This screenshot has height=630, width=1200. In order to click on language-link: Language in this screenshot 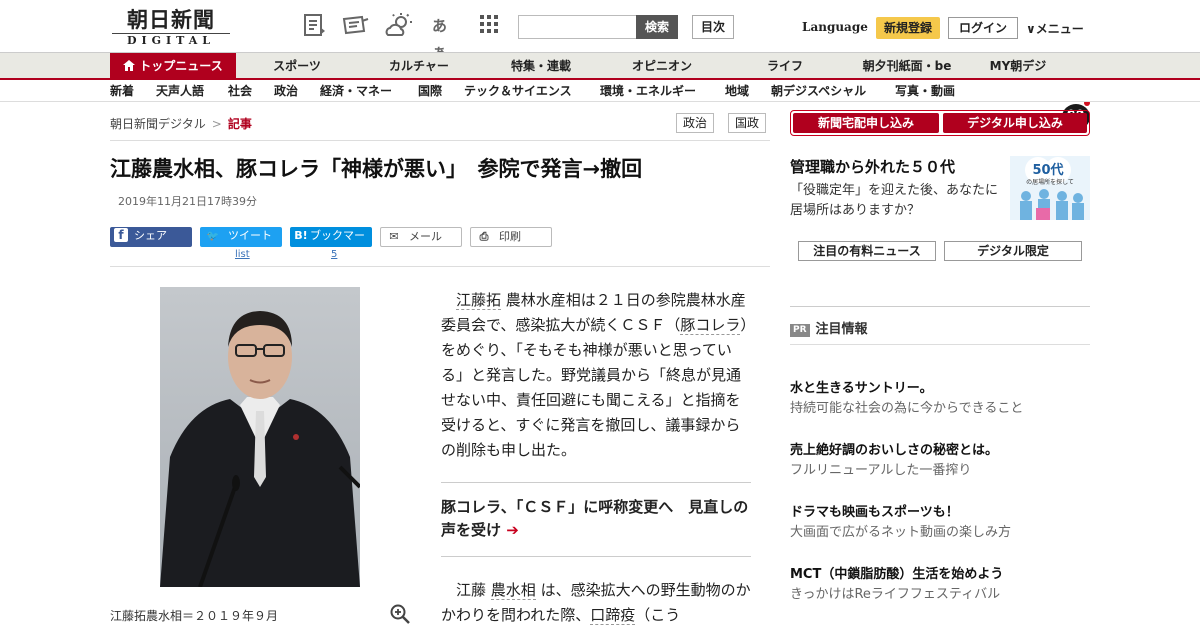, I will do `click(835, 27)`.